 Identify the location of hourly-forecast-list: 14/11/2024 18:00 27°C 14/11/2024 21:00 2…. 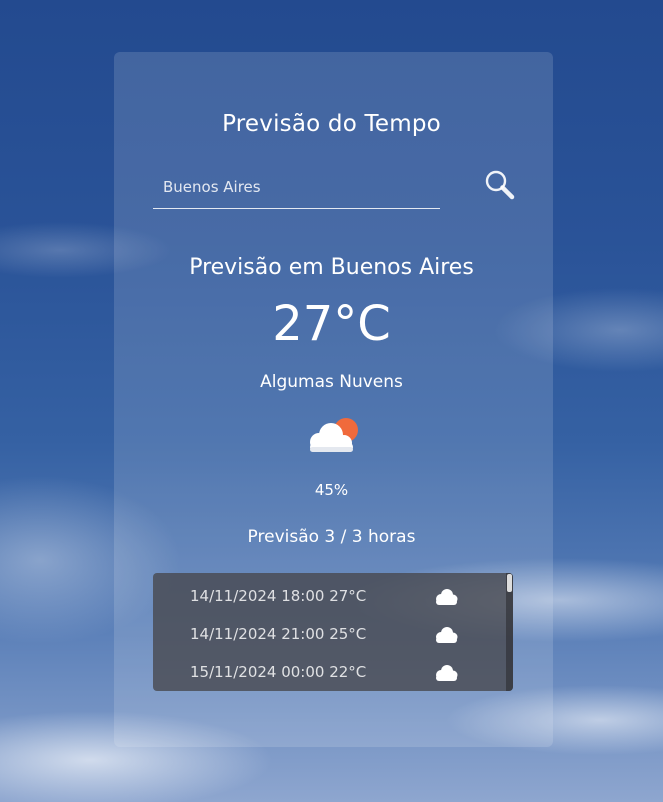
(333, 632).